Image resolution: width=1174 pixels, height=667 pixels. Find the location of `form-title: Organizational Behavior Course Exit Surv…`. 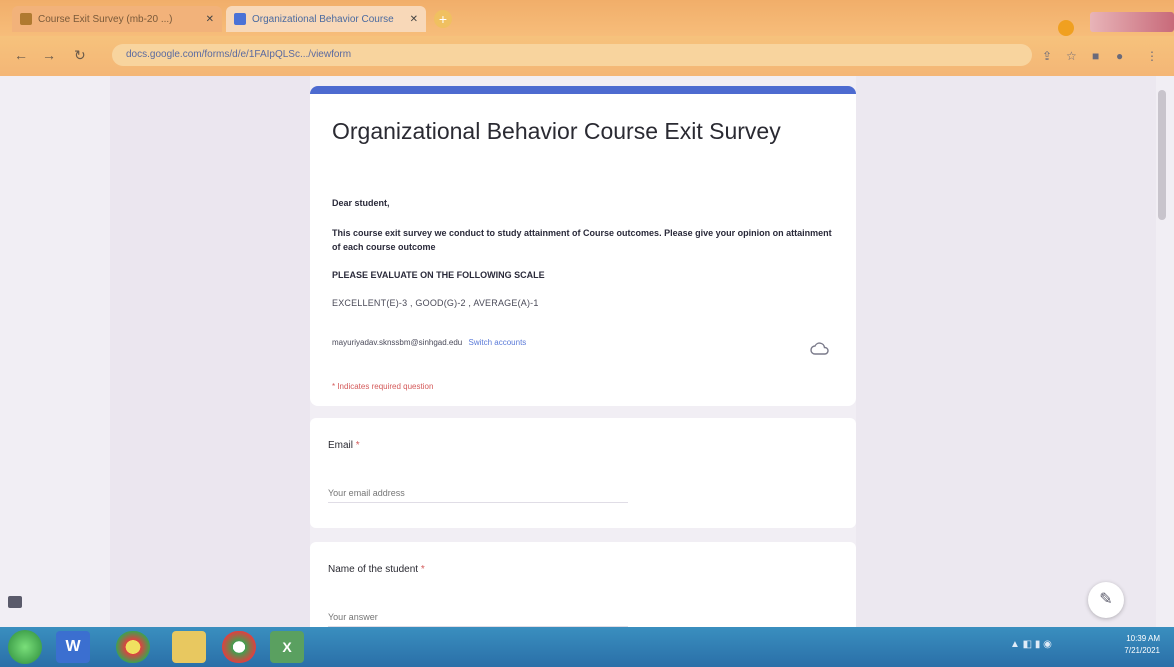

form-title: Organizational Behavior Course Exit Surv… is located at coordinates (556, 131).